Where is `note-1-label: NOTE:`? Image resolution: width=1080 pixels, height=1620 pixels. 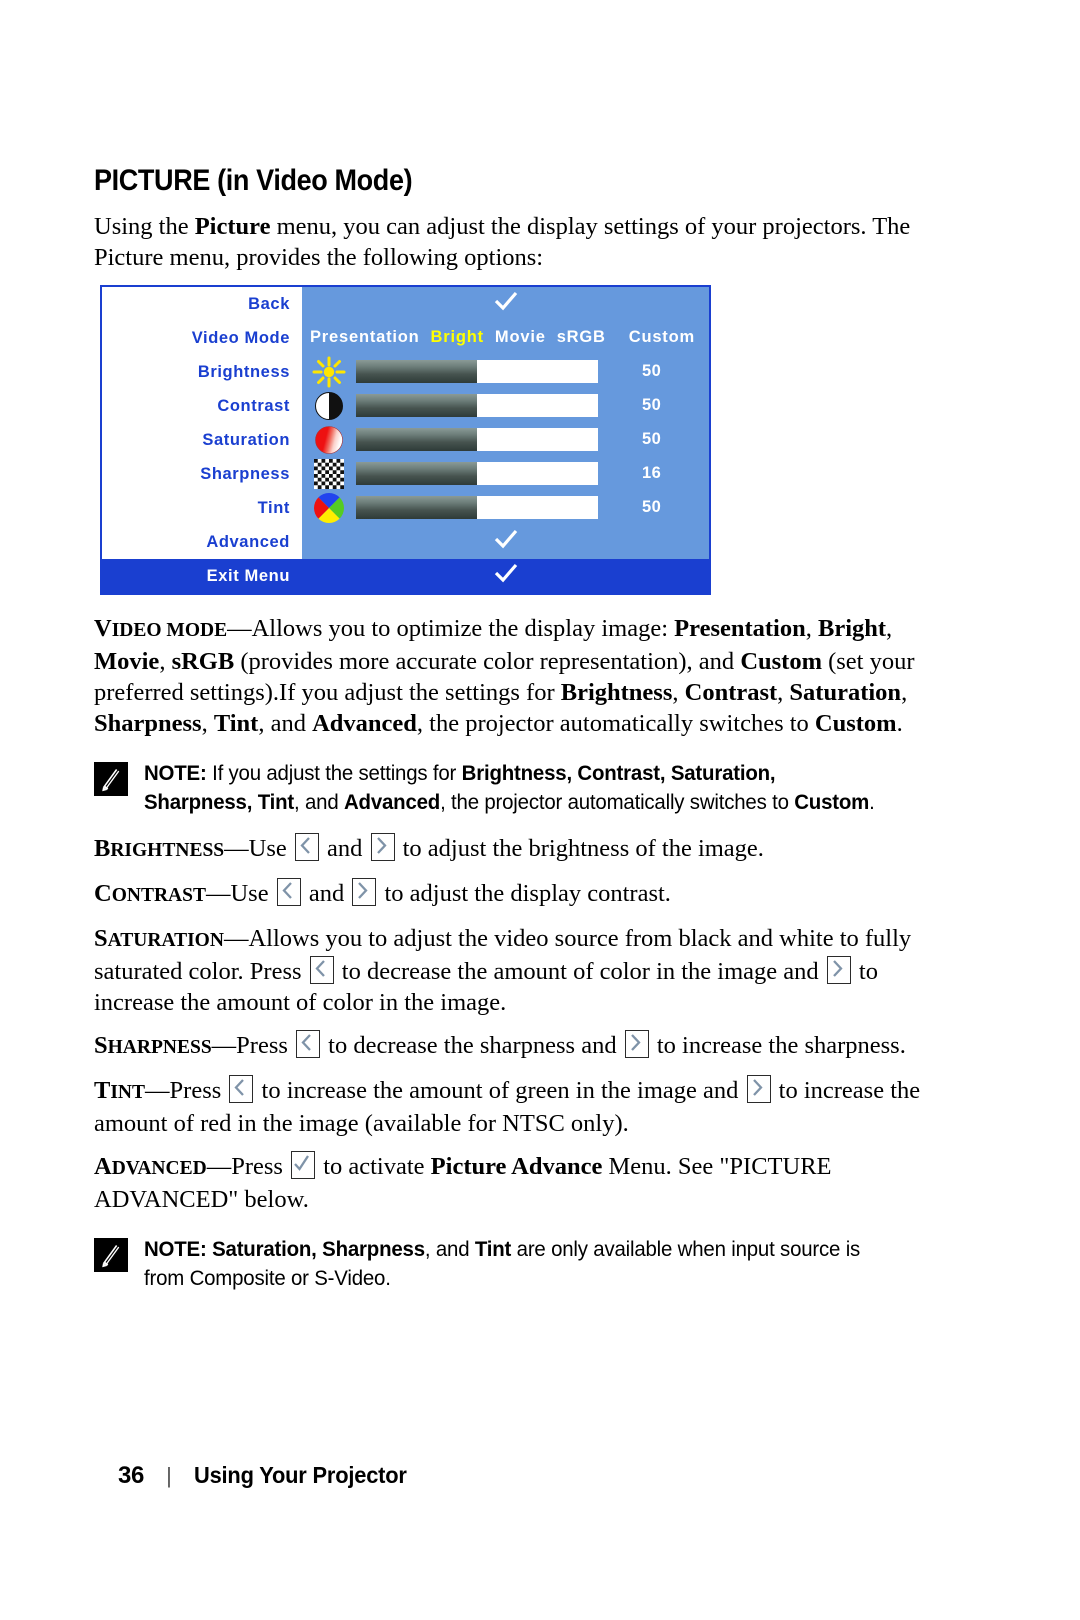 note-1-label: NOTE: is located at coordinates (175, 772).